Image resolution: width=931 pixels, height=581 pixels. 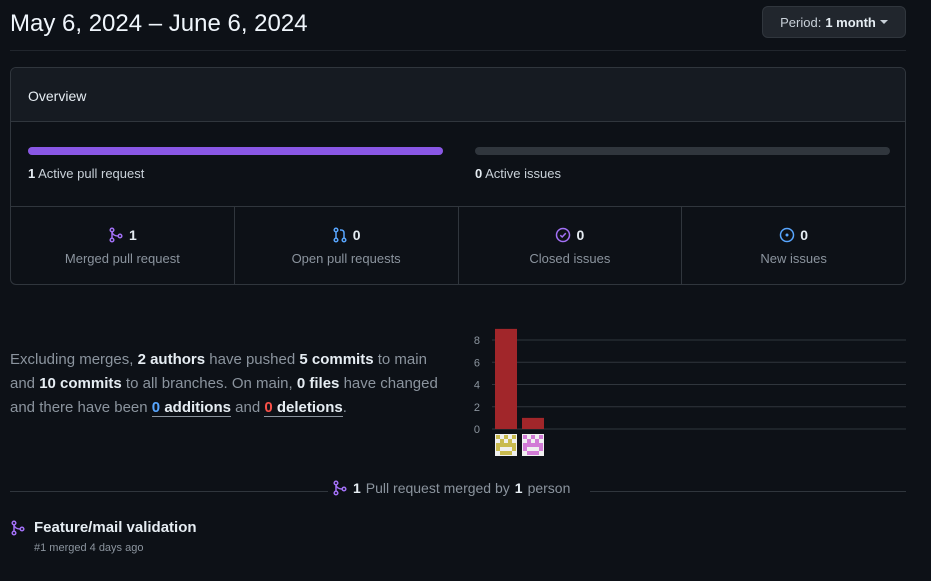 I want to click on commits-main-count: 5 commits, so click(x=336, y=359).